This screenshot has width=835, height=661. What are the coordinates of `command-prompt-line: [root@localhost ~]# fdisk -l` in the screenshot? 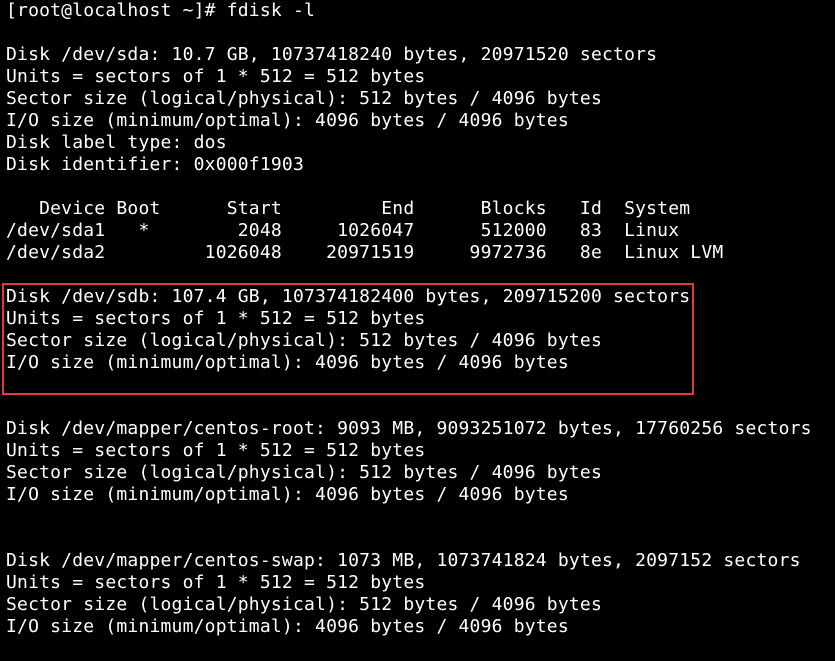 It's located at (161, 10).